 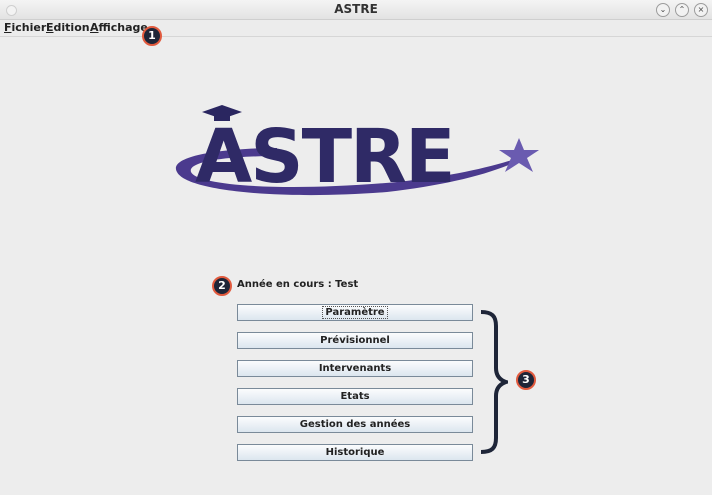 I want to click on callout-3: 3, so click(x=526, y=380).